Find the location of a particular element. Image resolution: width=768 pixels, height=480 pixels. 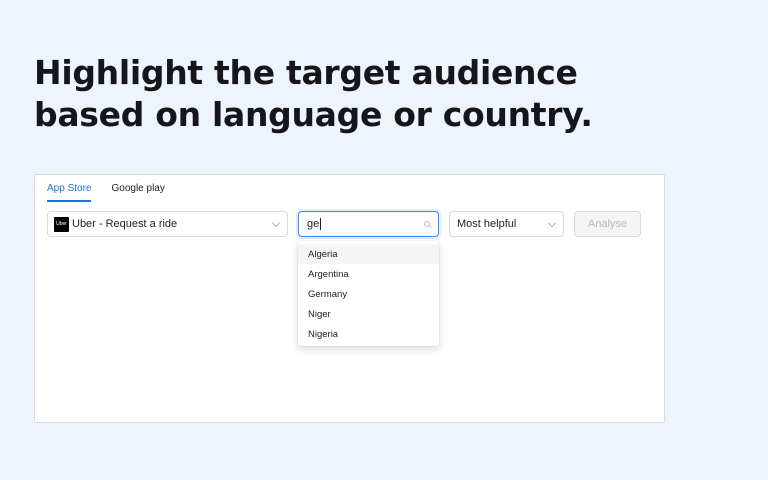

country-dropdown: Algeria Argentina Germany Niger Nigeria is located at coordinates (368, 293).